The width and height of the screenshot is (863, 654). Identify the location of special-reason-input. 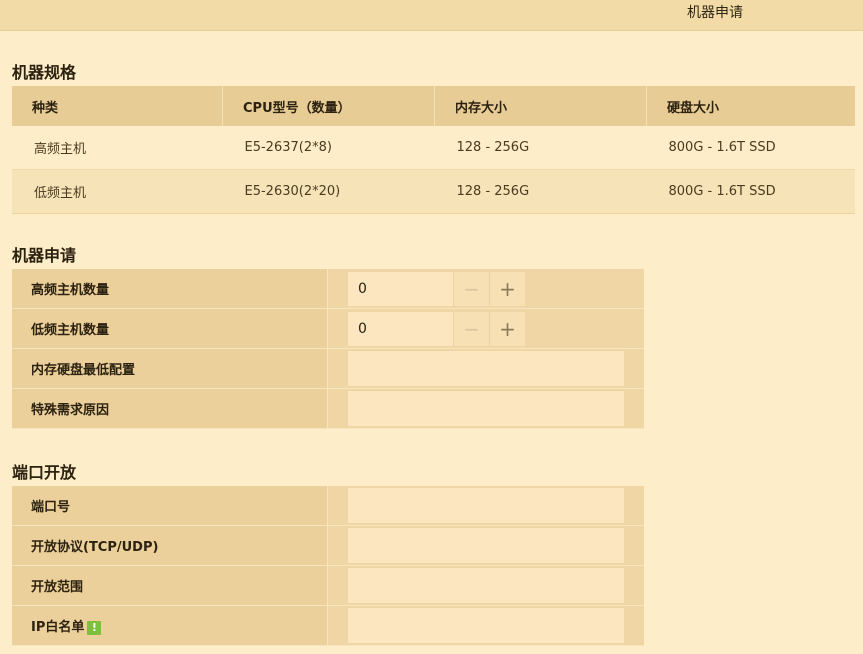
(486, 408).